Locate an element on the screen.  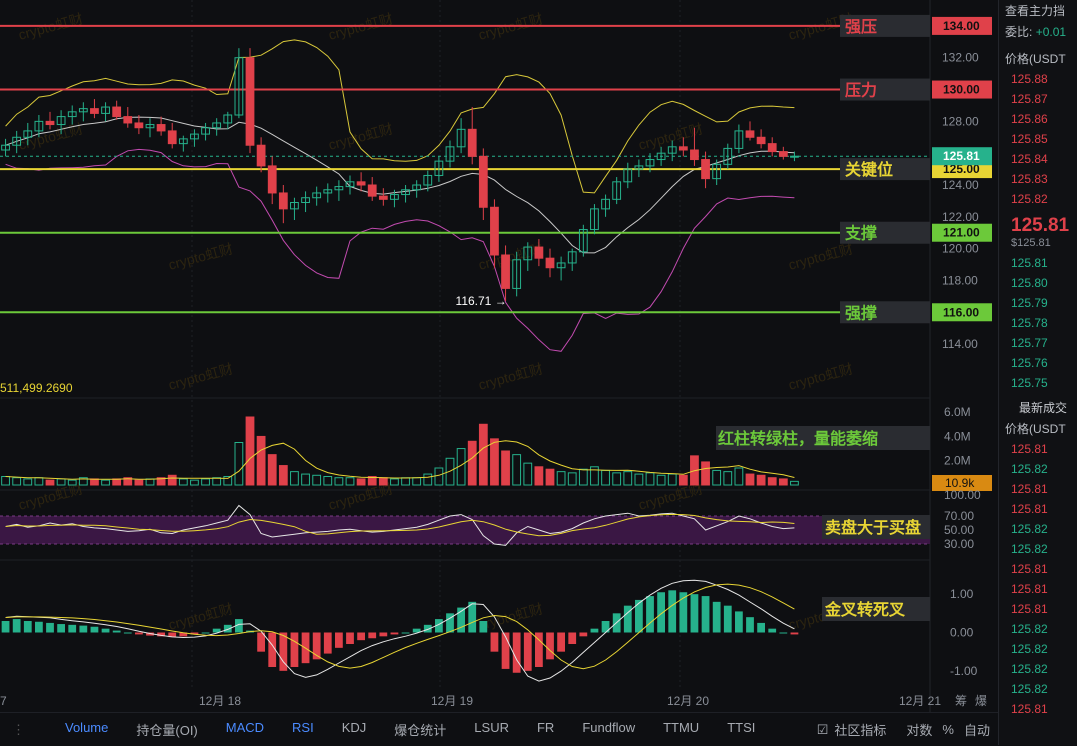
x-axis-label: 7 is located at coordinates (3, 701).